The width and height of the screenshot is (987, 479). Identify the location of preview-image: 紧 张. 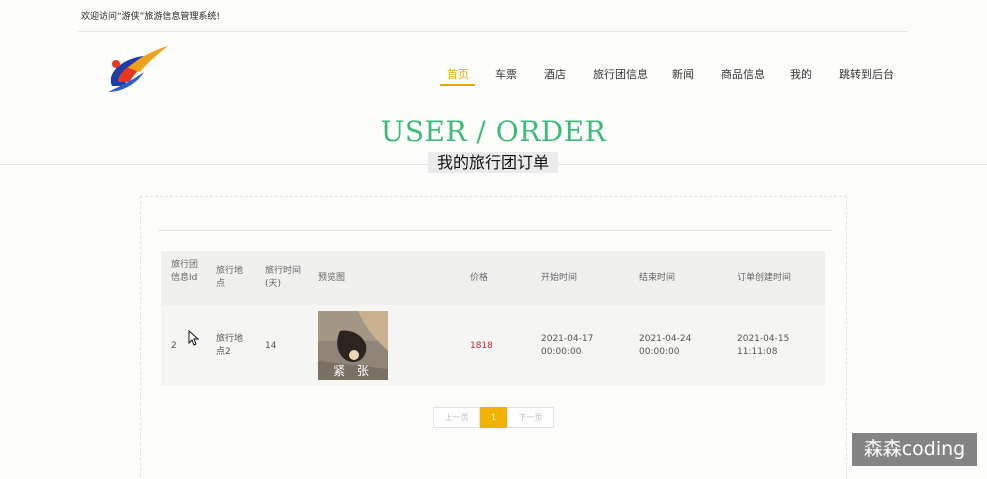
(353, 345).